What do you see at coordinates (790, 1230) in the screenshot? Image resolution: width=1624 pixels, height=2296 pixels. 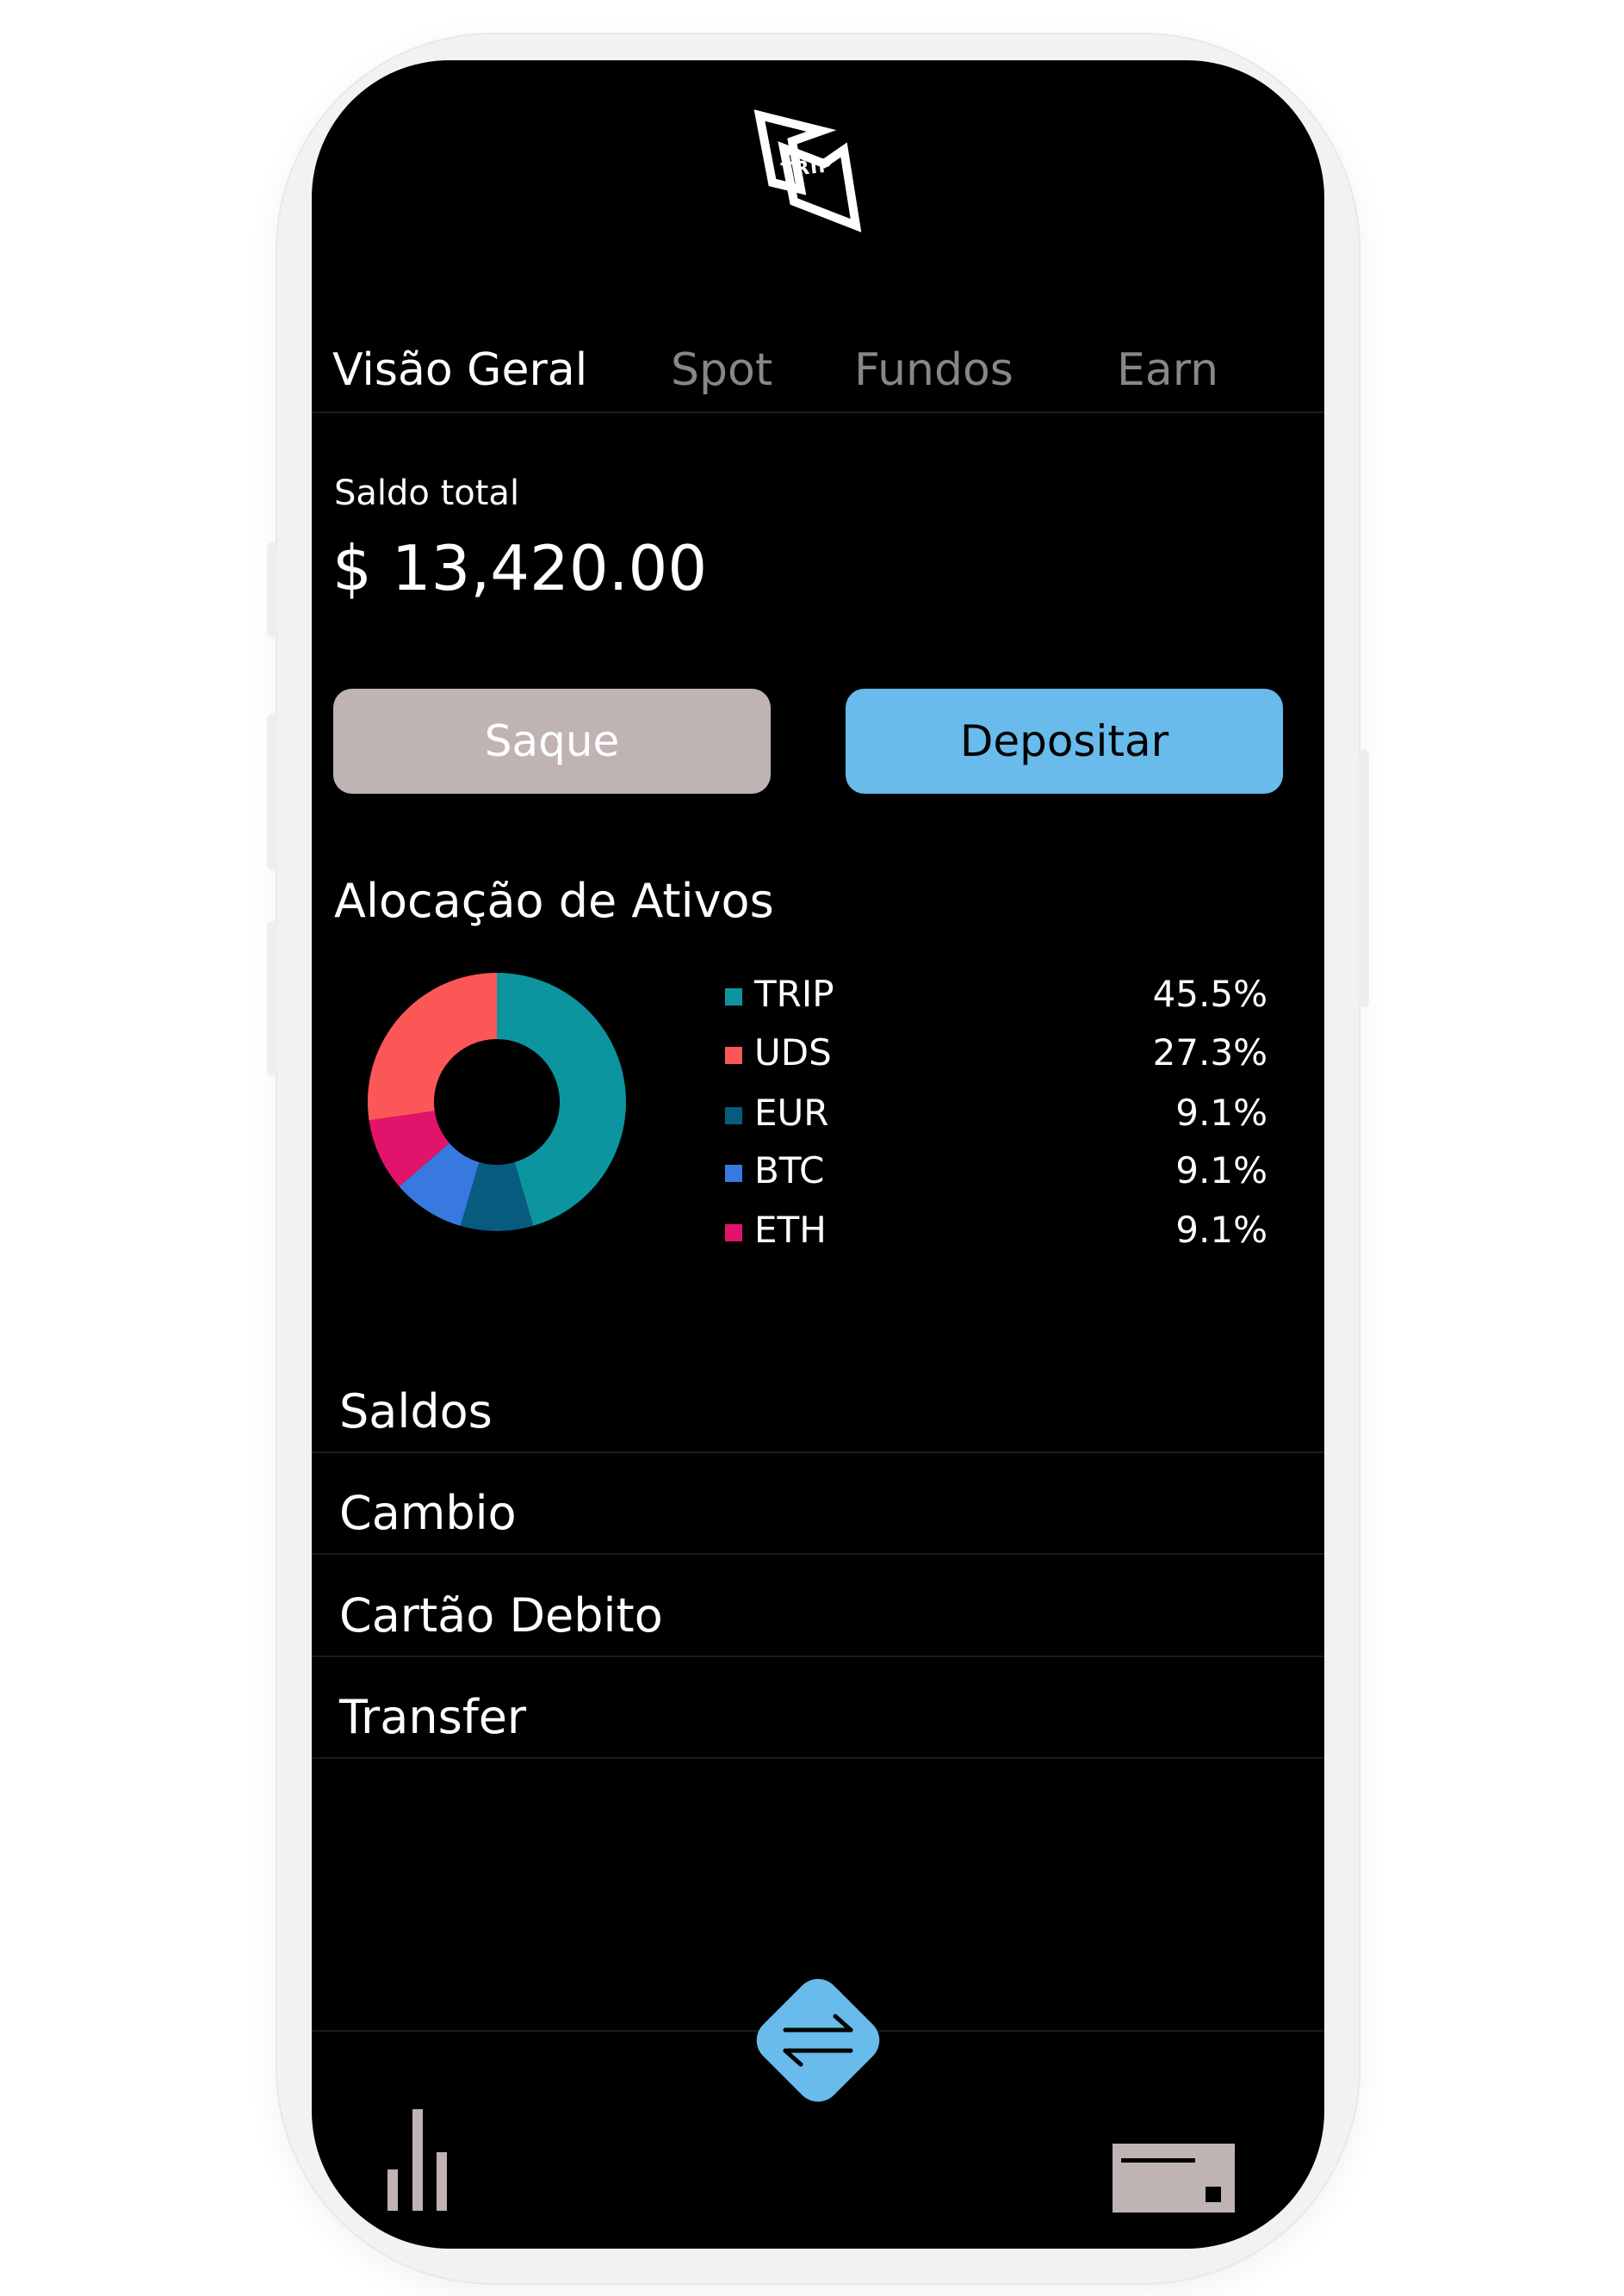 I see `legend-name: ETH` at bounding box center [790, 1230].